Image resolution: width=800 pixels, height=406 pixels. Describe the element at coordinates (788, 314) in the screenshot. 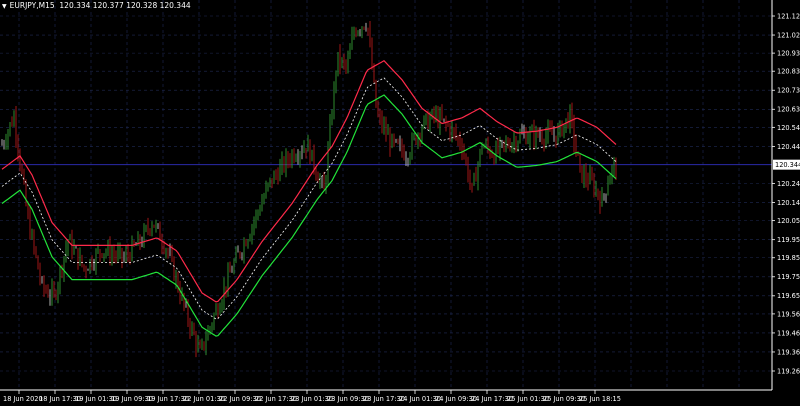

I see `price-tick-label: 119.560` at that location.